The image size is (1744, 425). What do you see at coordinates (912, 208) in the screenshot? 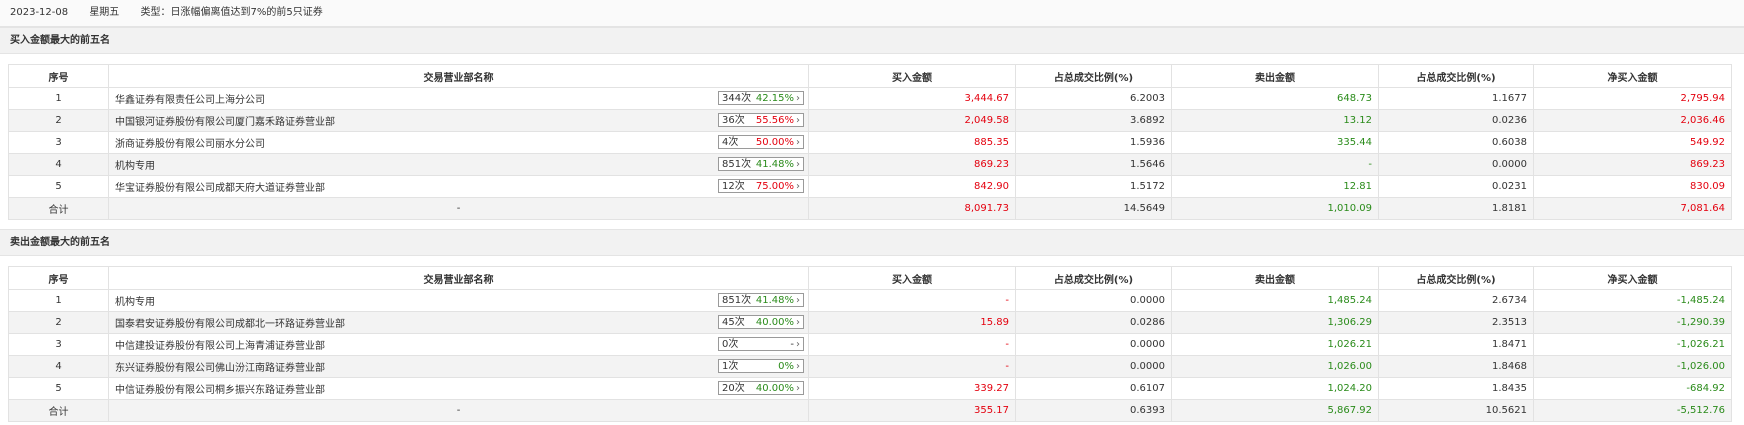
I see `total-buy-amount: 8,091.73` at bounding box center [912, 208].